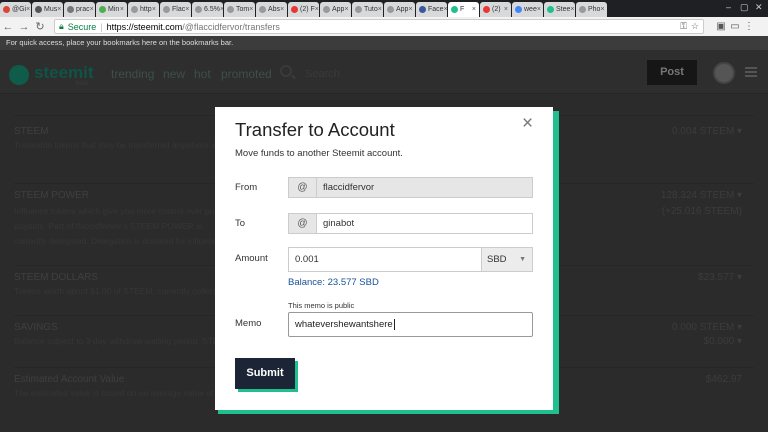 The image size is (768, 432). What do you see at coordinates (707, 327) in the screenshot?
I see `wallet-row-value: 0.000 STEEM ▾` at bounding box center [707, 327].